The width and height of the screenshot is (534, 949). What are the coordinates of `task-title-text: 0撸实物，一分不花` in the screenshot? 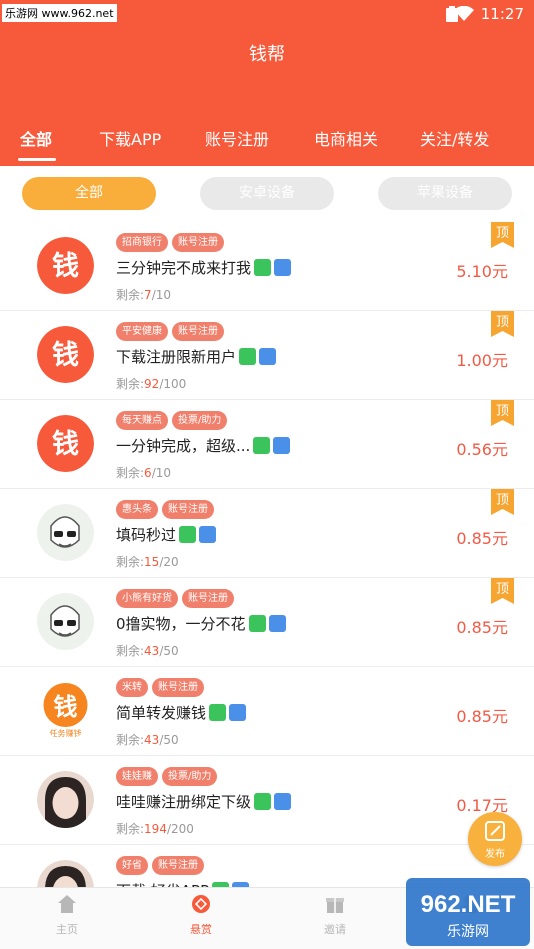 It's located at (181, 624).